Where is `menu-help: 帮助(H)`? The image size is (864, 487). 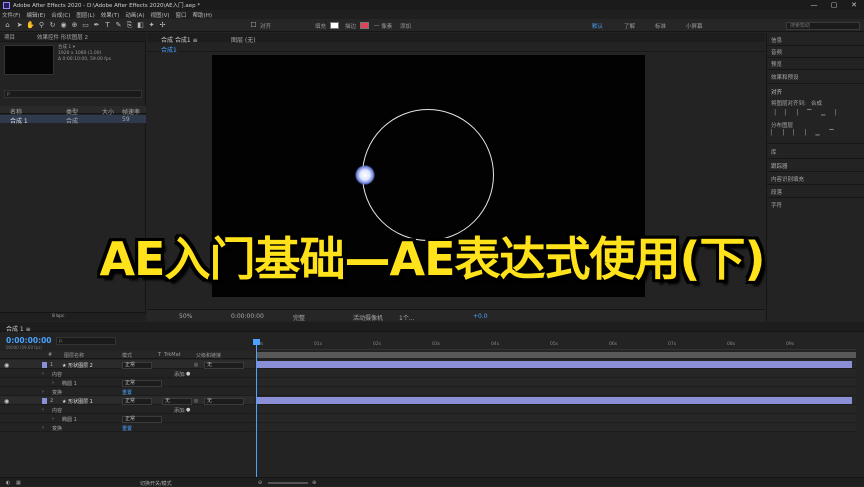
menu-help: 帮助(H) is located at coordinates (202, 15).